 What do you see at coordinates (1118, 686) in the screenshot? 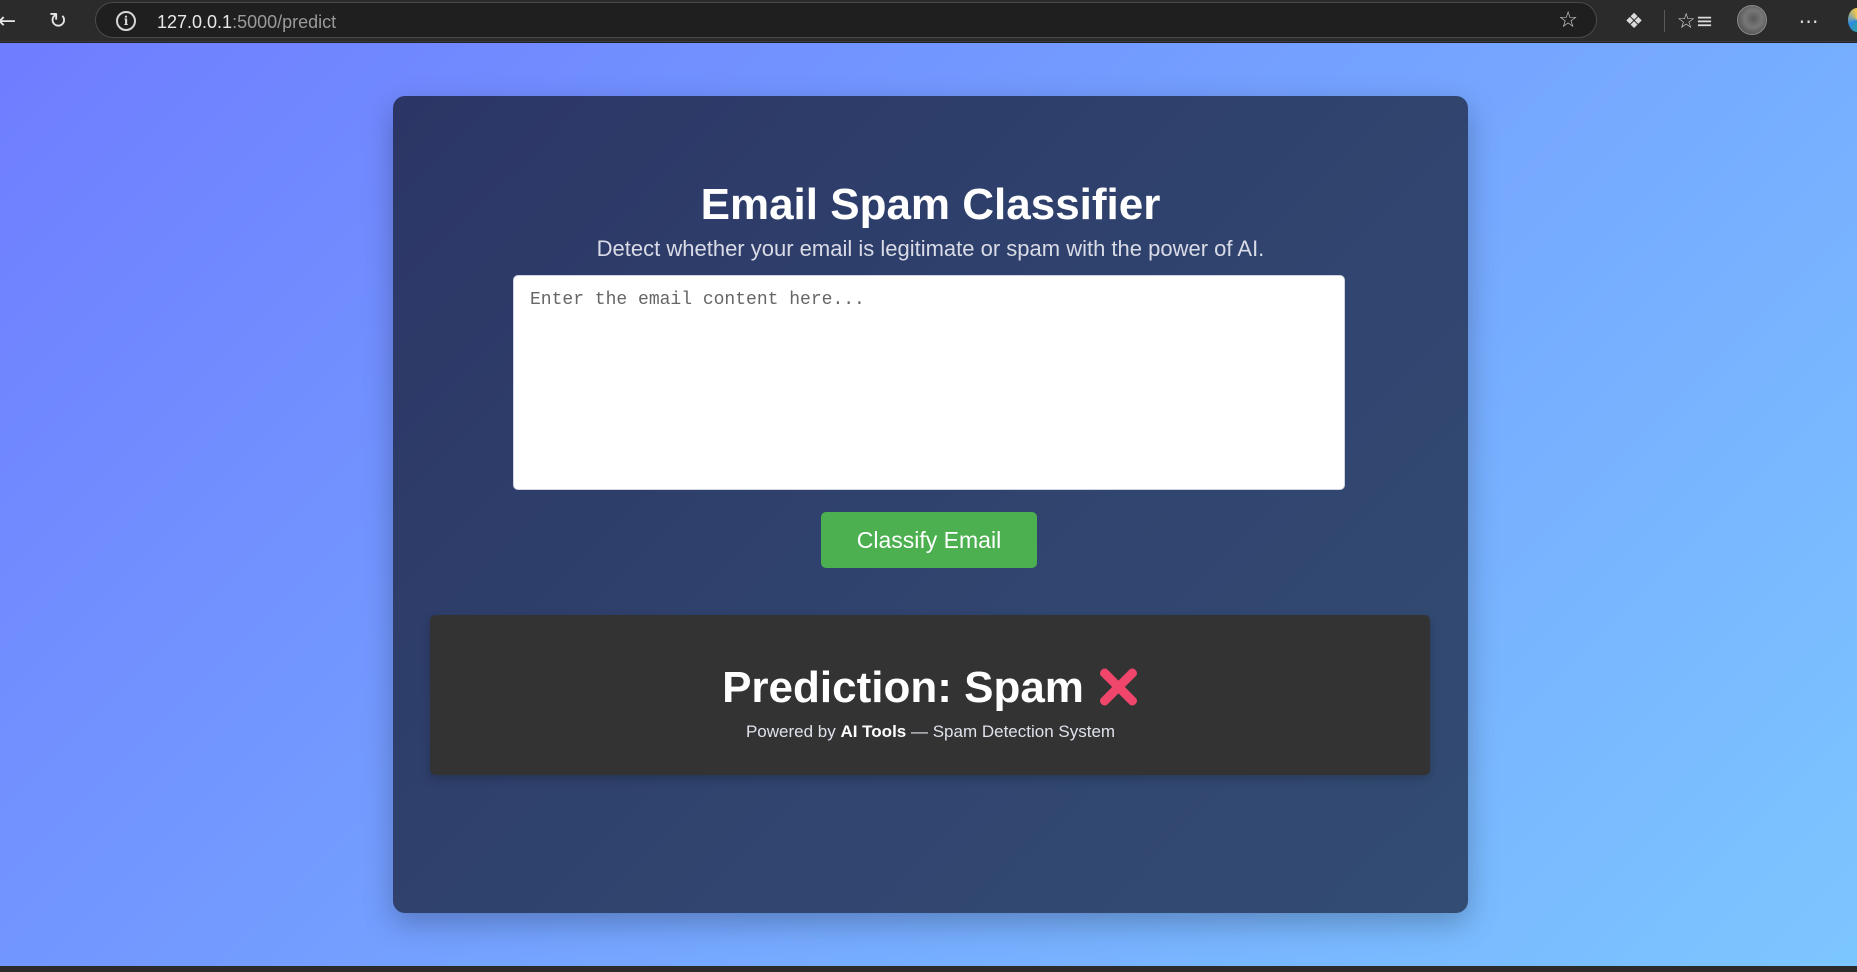
I see `cross-mark-icon` at bounding box center [1118, 686].